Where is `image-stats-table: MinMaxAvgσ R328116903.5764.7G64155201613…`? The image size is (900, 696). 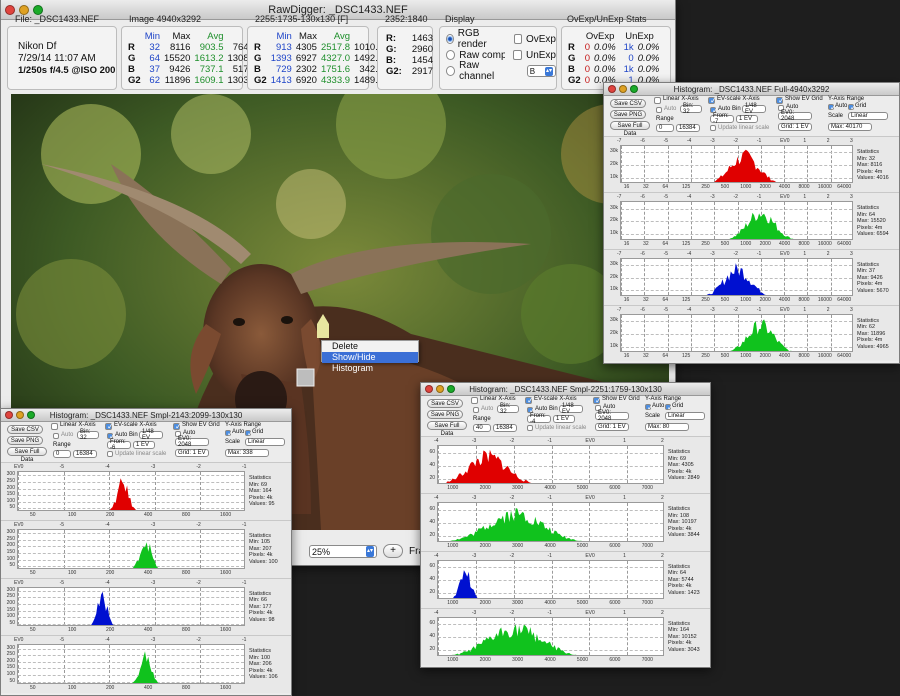 image-stats-table: MinMaxAvgσ R328116903.5764.7G64155201613… is located at coordinates (192, 58).